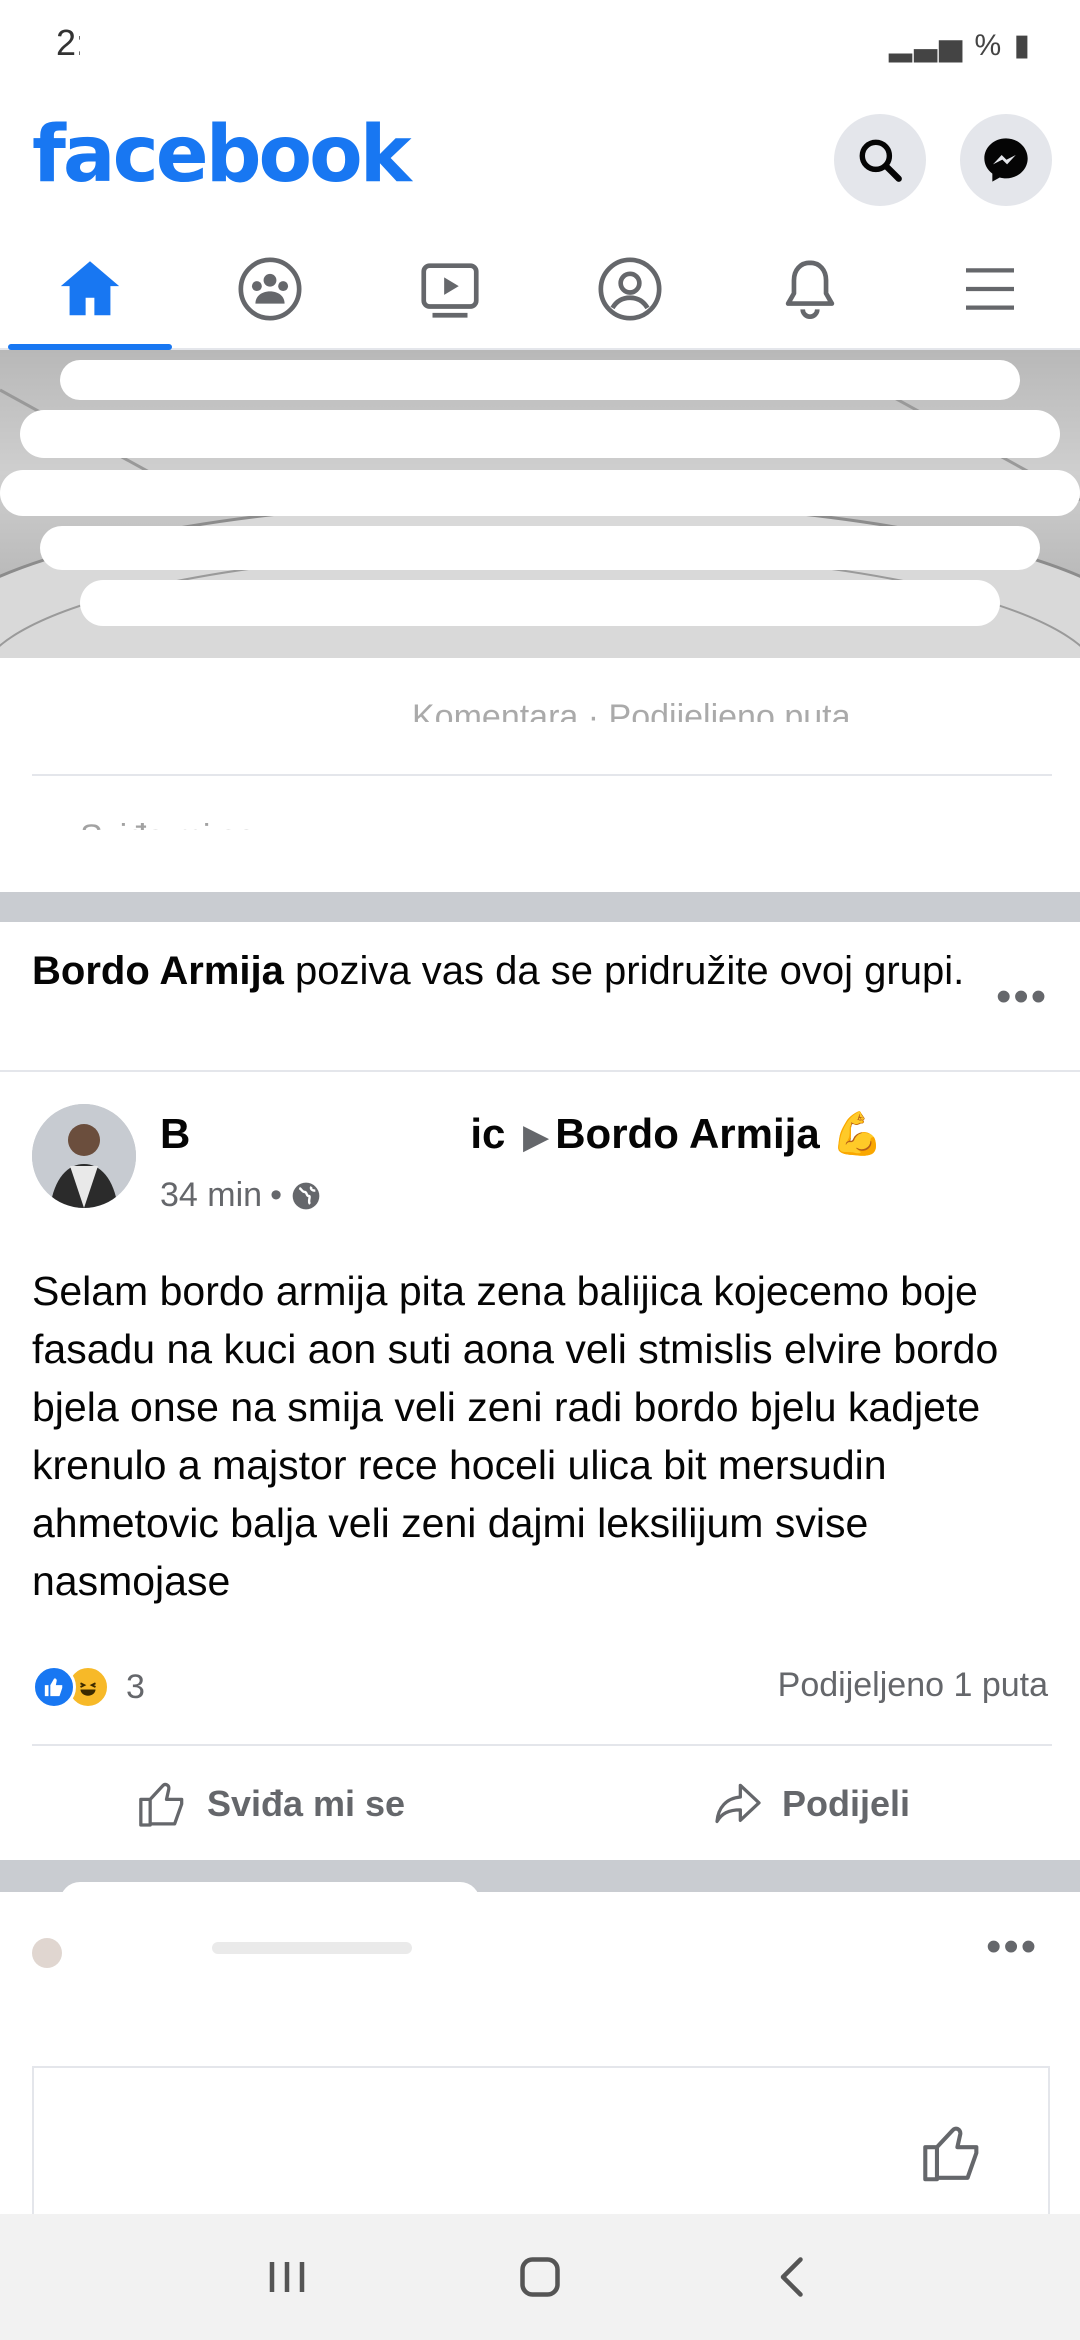 This screenshot has height=2340, width=1080. I want to click on status-icons: ▂▃▅ % ▮, so click(960, 45).